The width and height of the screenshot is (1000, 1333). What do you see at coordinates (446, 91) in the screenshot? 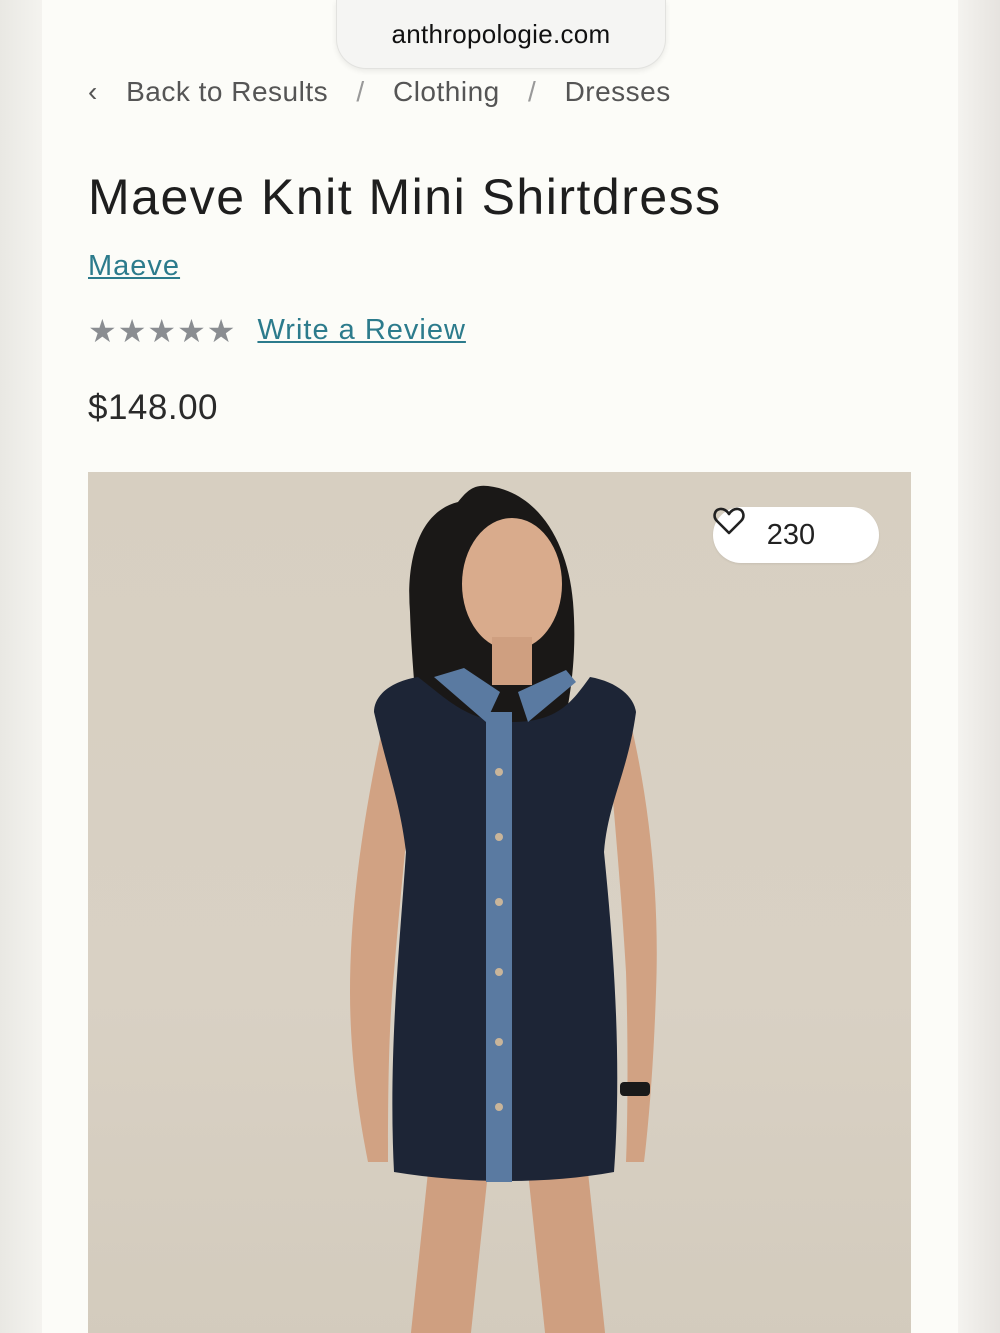
I see `breadcrumb-clothing-link: Clothing` at bounding box center [446, 91].